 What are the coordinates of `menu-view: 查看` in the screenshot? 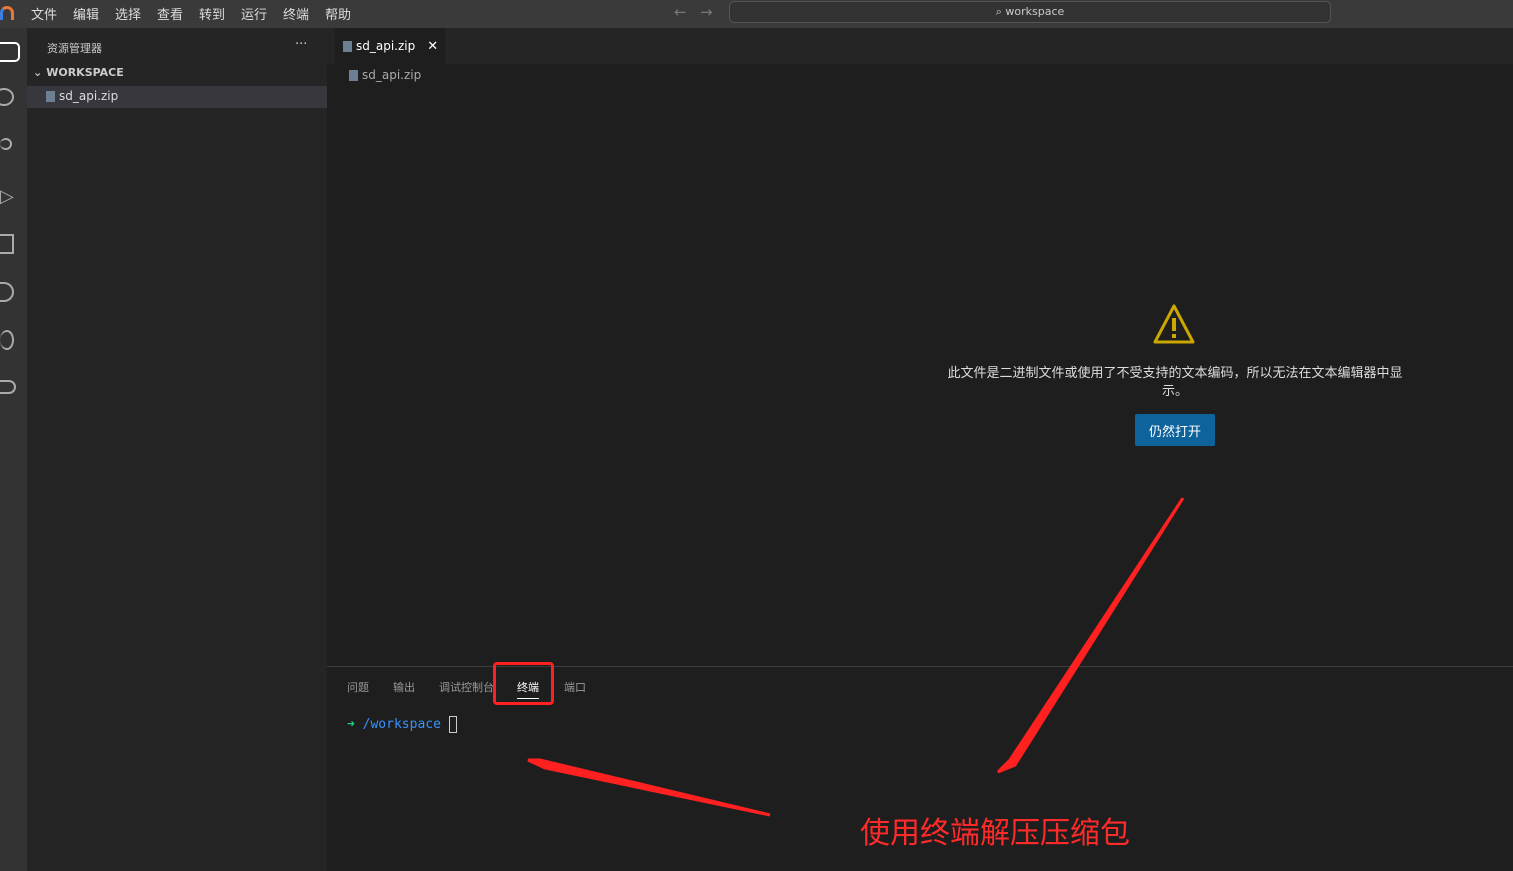 It's located at (170, 13).